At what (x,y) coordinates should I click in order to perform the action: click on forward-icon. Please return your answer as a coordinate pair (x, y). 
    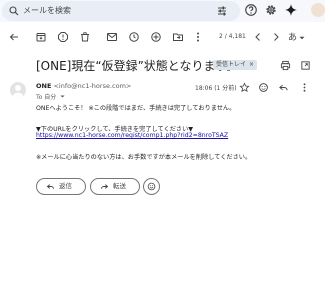
    Looking at the image, I should click on (105, 186).